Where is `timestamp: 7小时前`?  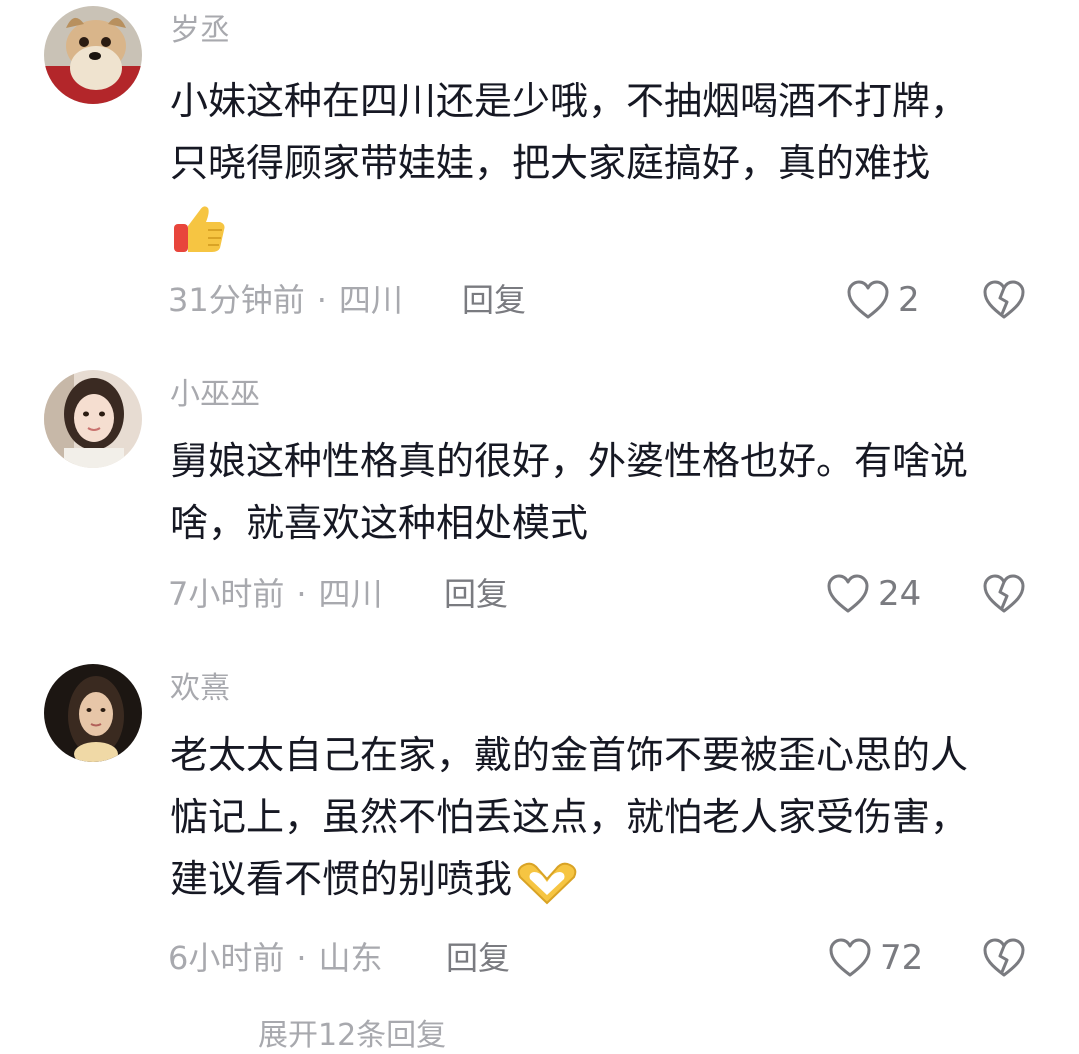 timestamp: 7小时前 is located at coordinates (226, 594).